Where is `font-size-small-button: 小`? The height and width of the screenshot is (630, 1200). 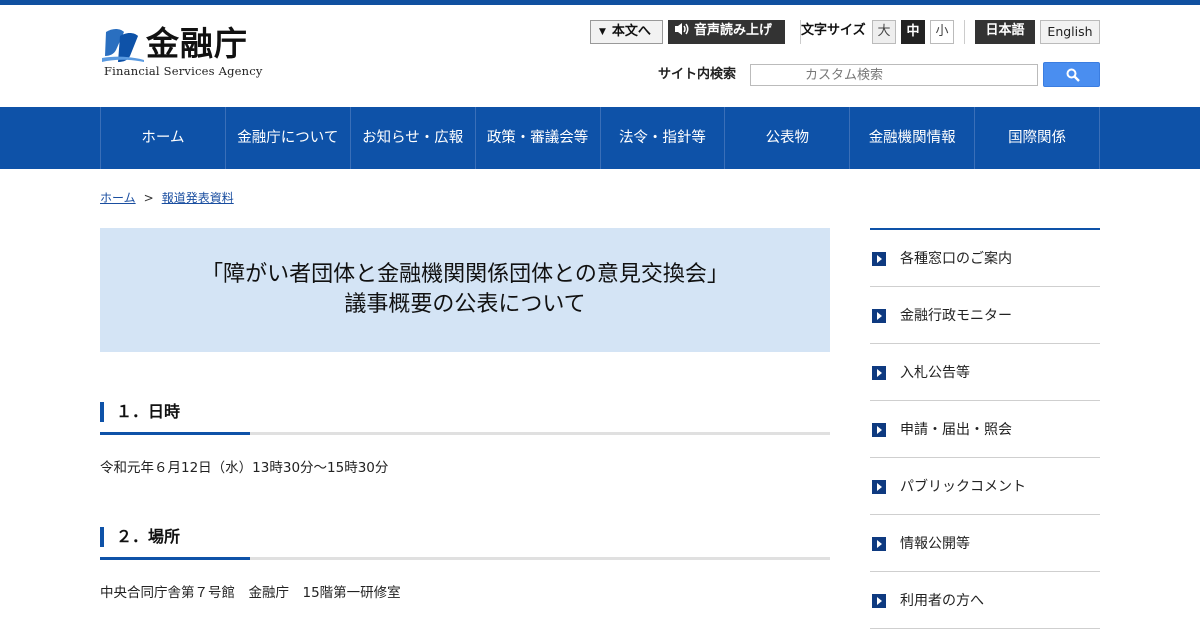 font-size-small-button: 小 is located at coordinates (942, 32).